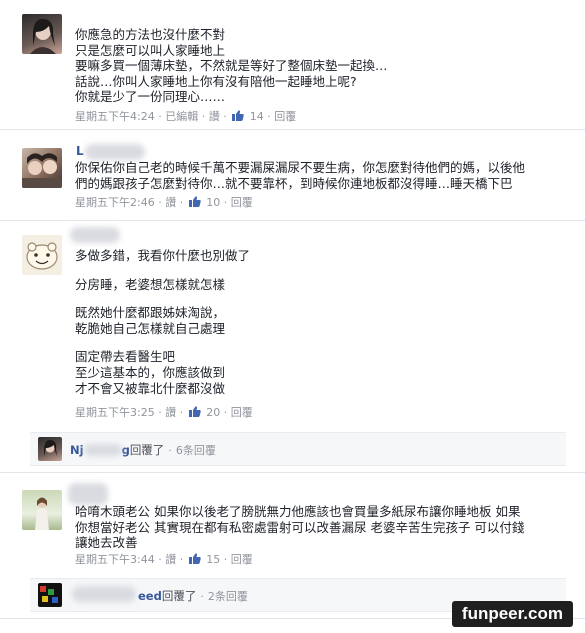 This screenshot has width=585, height=633. What do you see at coordinates (150, 313) in the screenshot?
I see `comment-line: 既然她什麼都跟姊妹淘說，` at bounding box center [150, 313].